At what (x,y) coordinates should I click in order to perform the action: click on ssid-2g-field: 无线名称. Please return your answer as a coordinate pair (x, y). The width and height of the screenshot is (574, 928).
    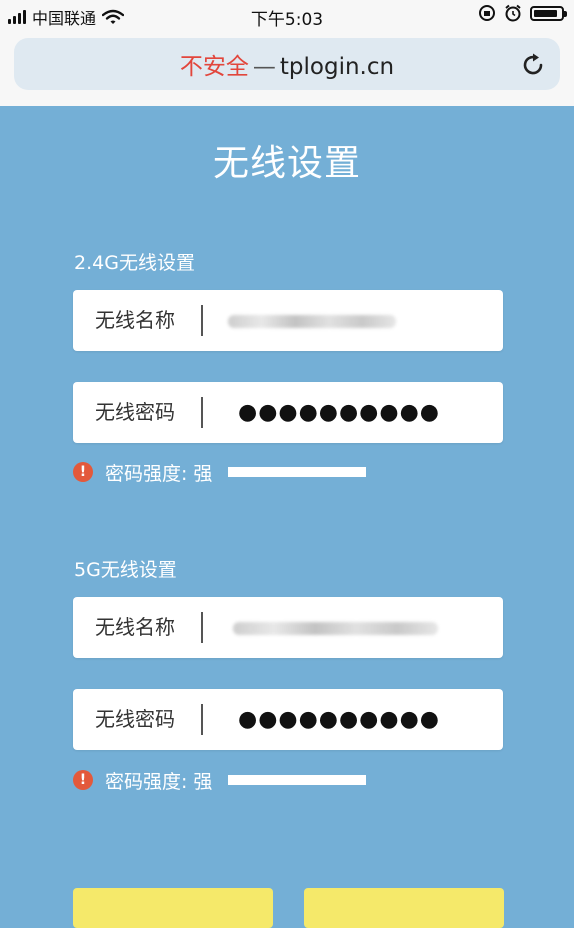
    Looking at the image, I should click on (288, 320).